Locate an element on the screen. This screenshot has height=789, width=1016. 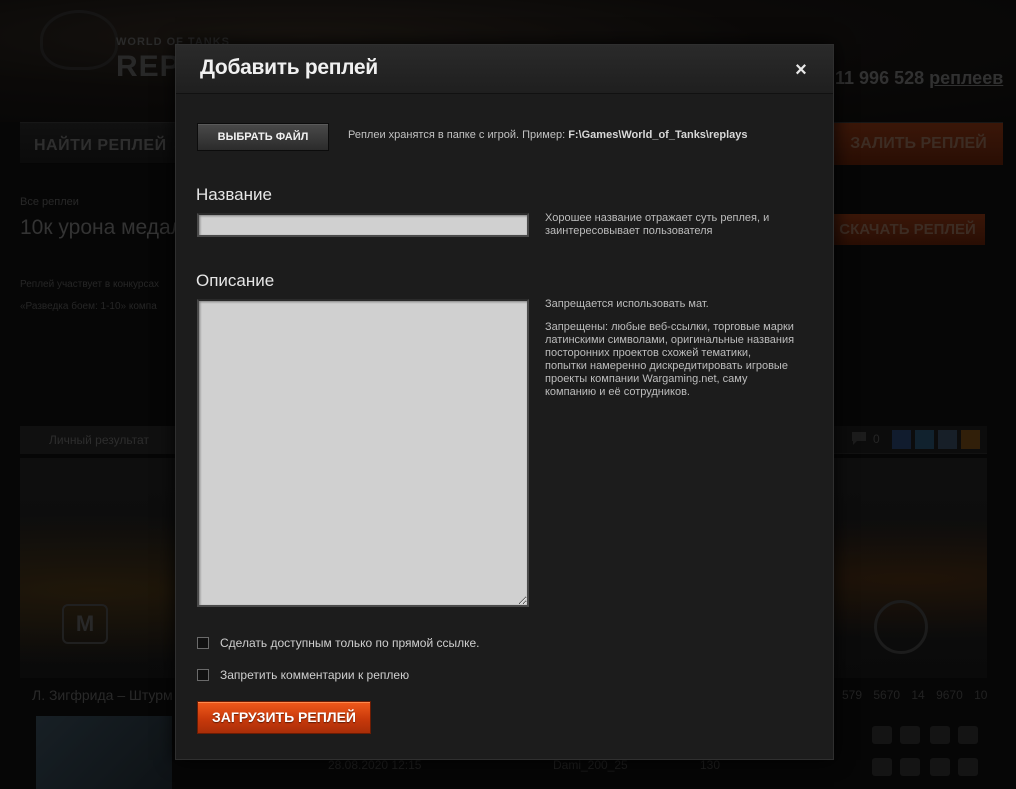
description-textarea is located at coordinates (363, 453).